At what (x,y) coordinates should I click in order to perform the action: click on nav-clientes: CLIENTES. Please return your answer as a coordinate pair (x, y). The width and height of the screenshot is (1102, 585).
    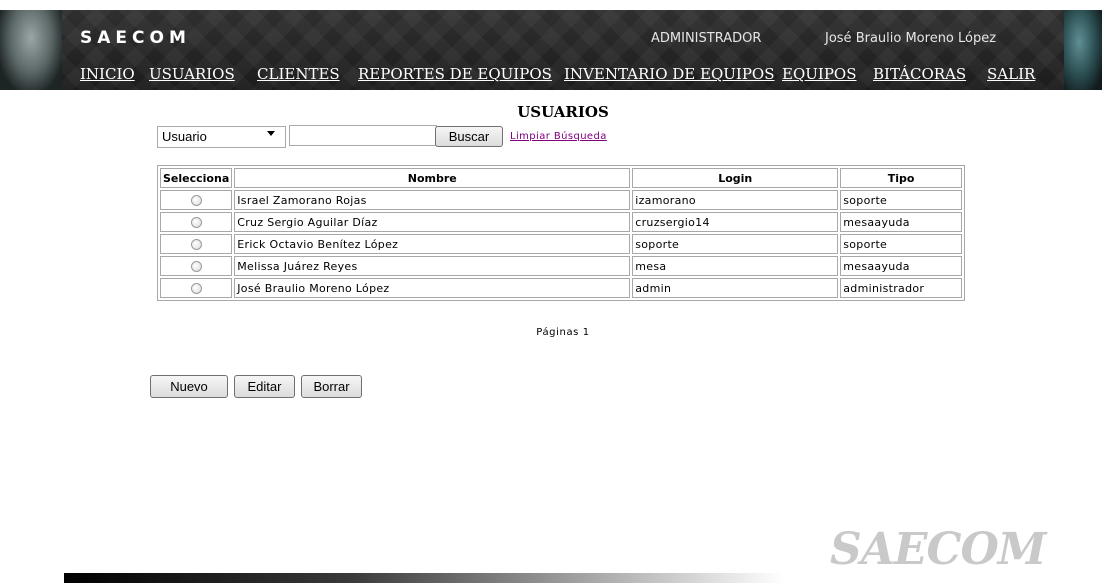
    Looking at the image, I should click on (298, 74).